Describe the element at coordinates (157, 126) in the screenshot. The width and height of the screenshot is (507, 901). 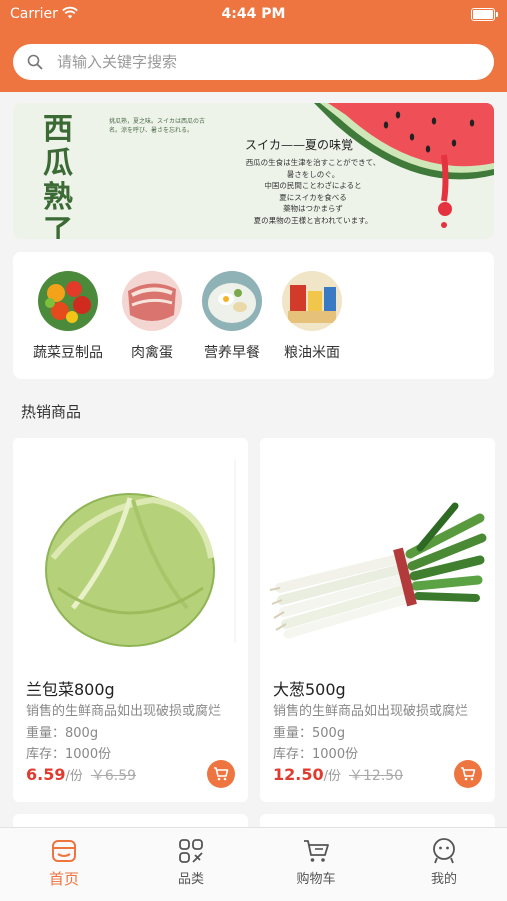
I see `banner-small-text: 挑瓜熟，夏之味。スイカは西瓜の古名。涼を呼び、暑さを忘れる。` at that location.